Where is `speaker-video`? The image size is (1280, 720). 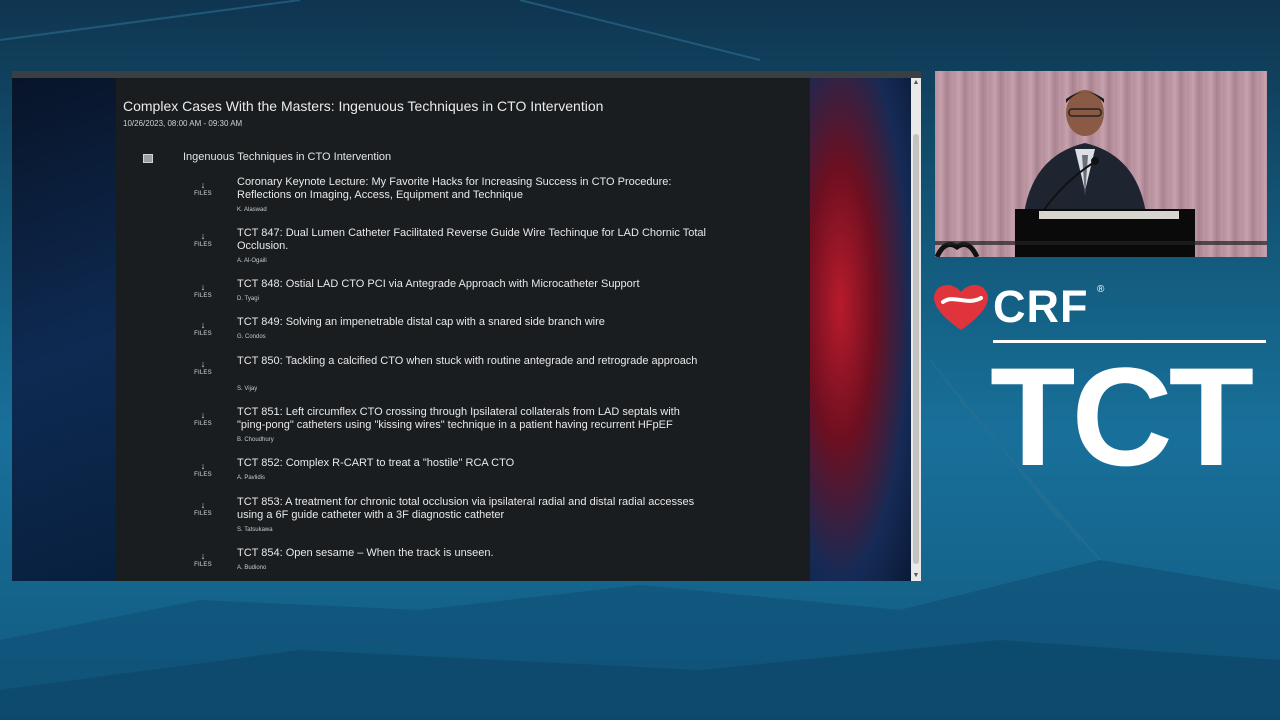
speaker-video is located at coordinates (1101, 164).